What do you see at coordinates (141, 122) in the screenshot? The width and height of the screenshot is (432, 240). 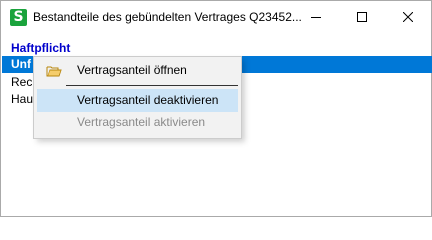 I see `menu-item-activate-disabled: Vertragsanteil aktivieren` at bounding box center [141, 122].